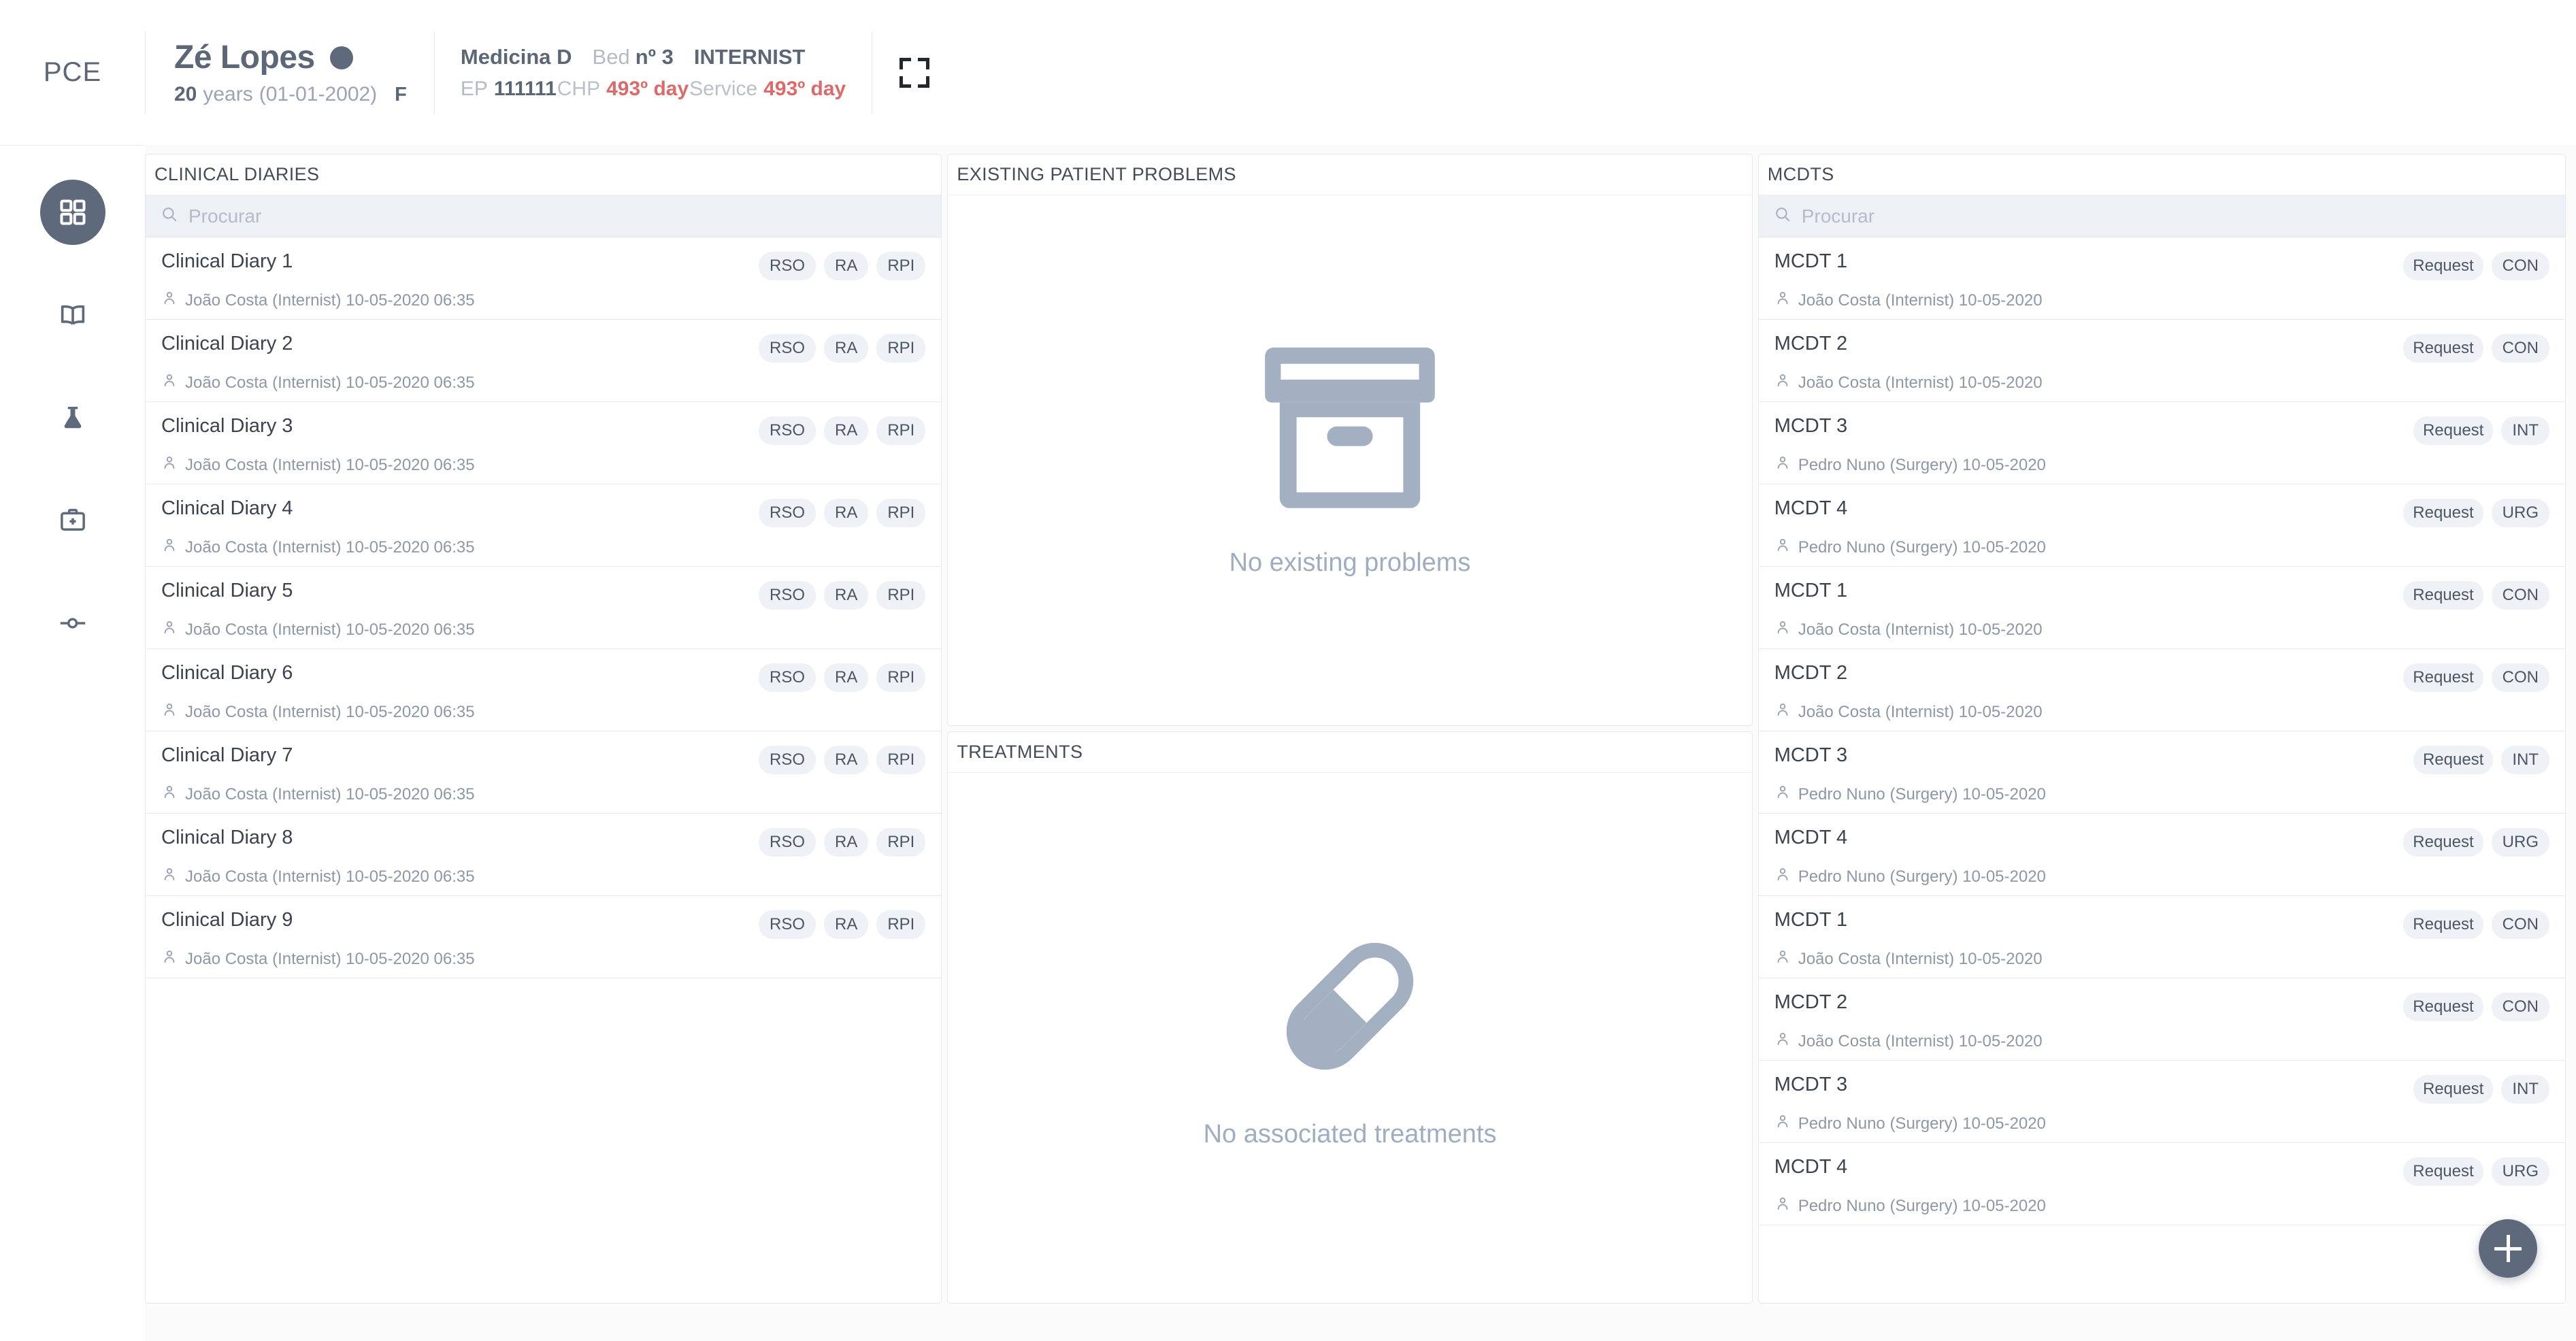  I want to click on sidebar-item-notes, so click(73, 315).